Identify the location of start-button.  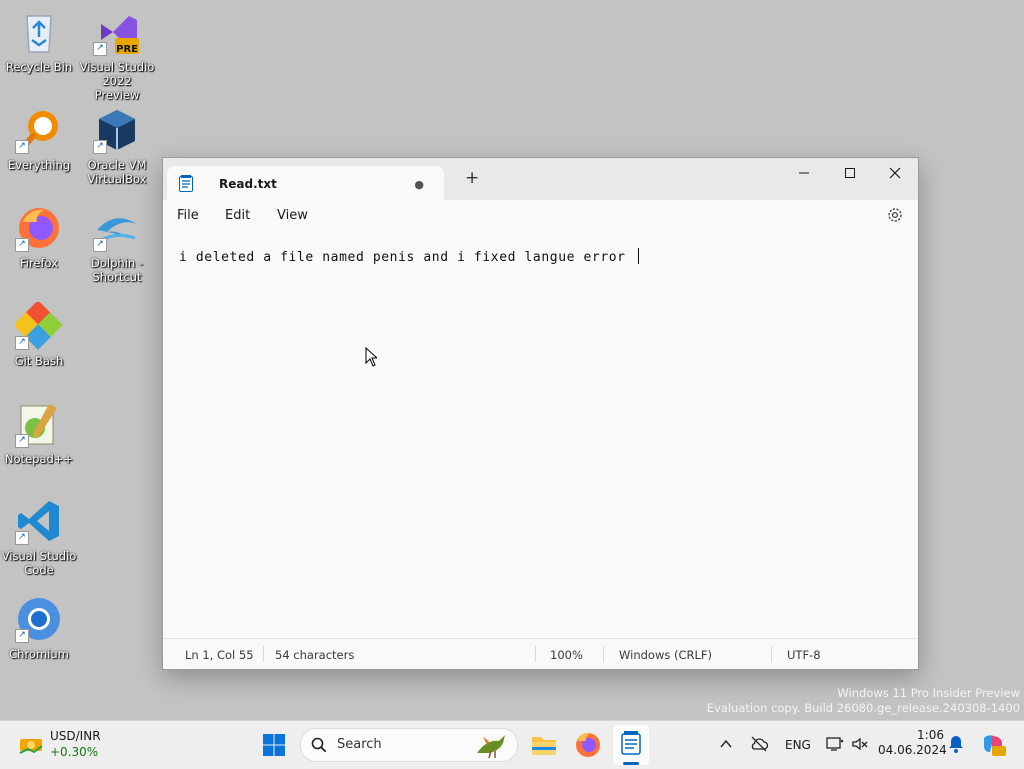
(274, 745).